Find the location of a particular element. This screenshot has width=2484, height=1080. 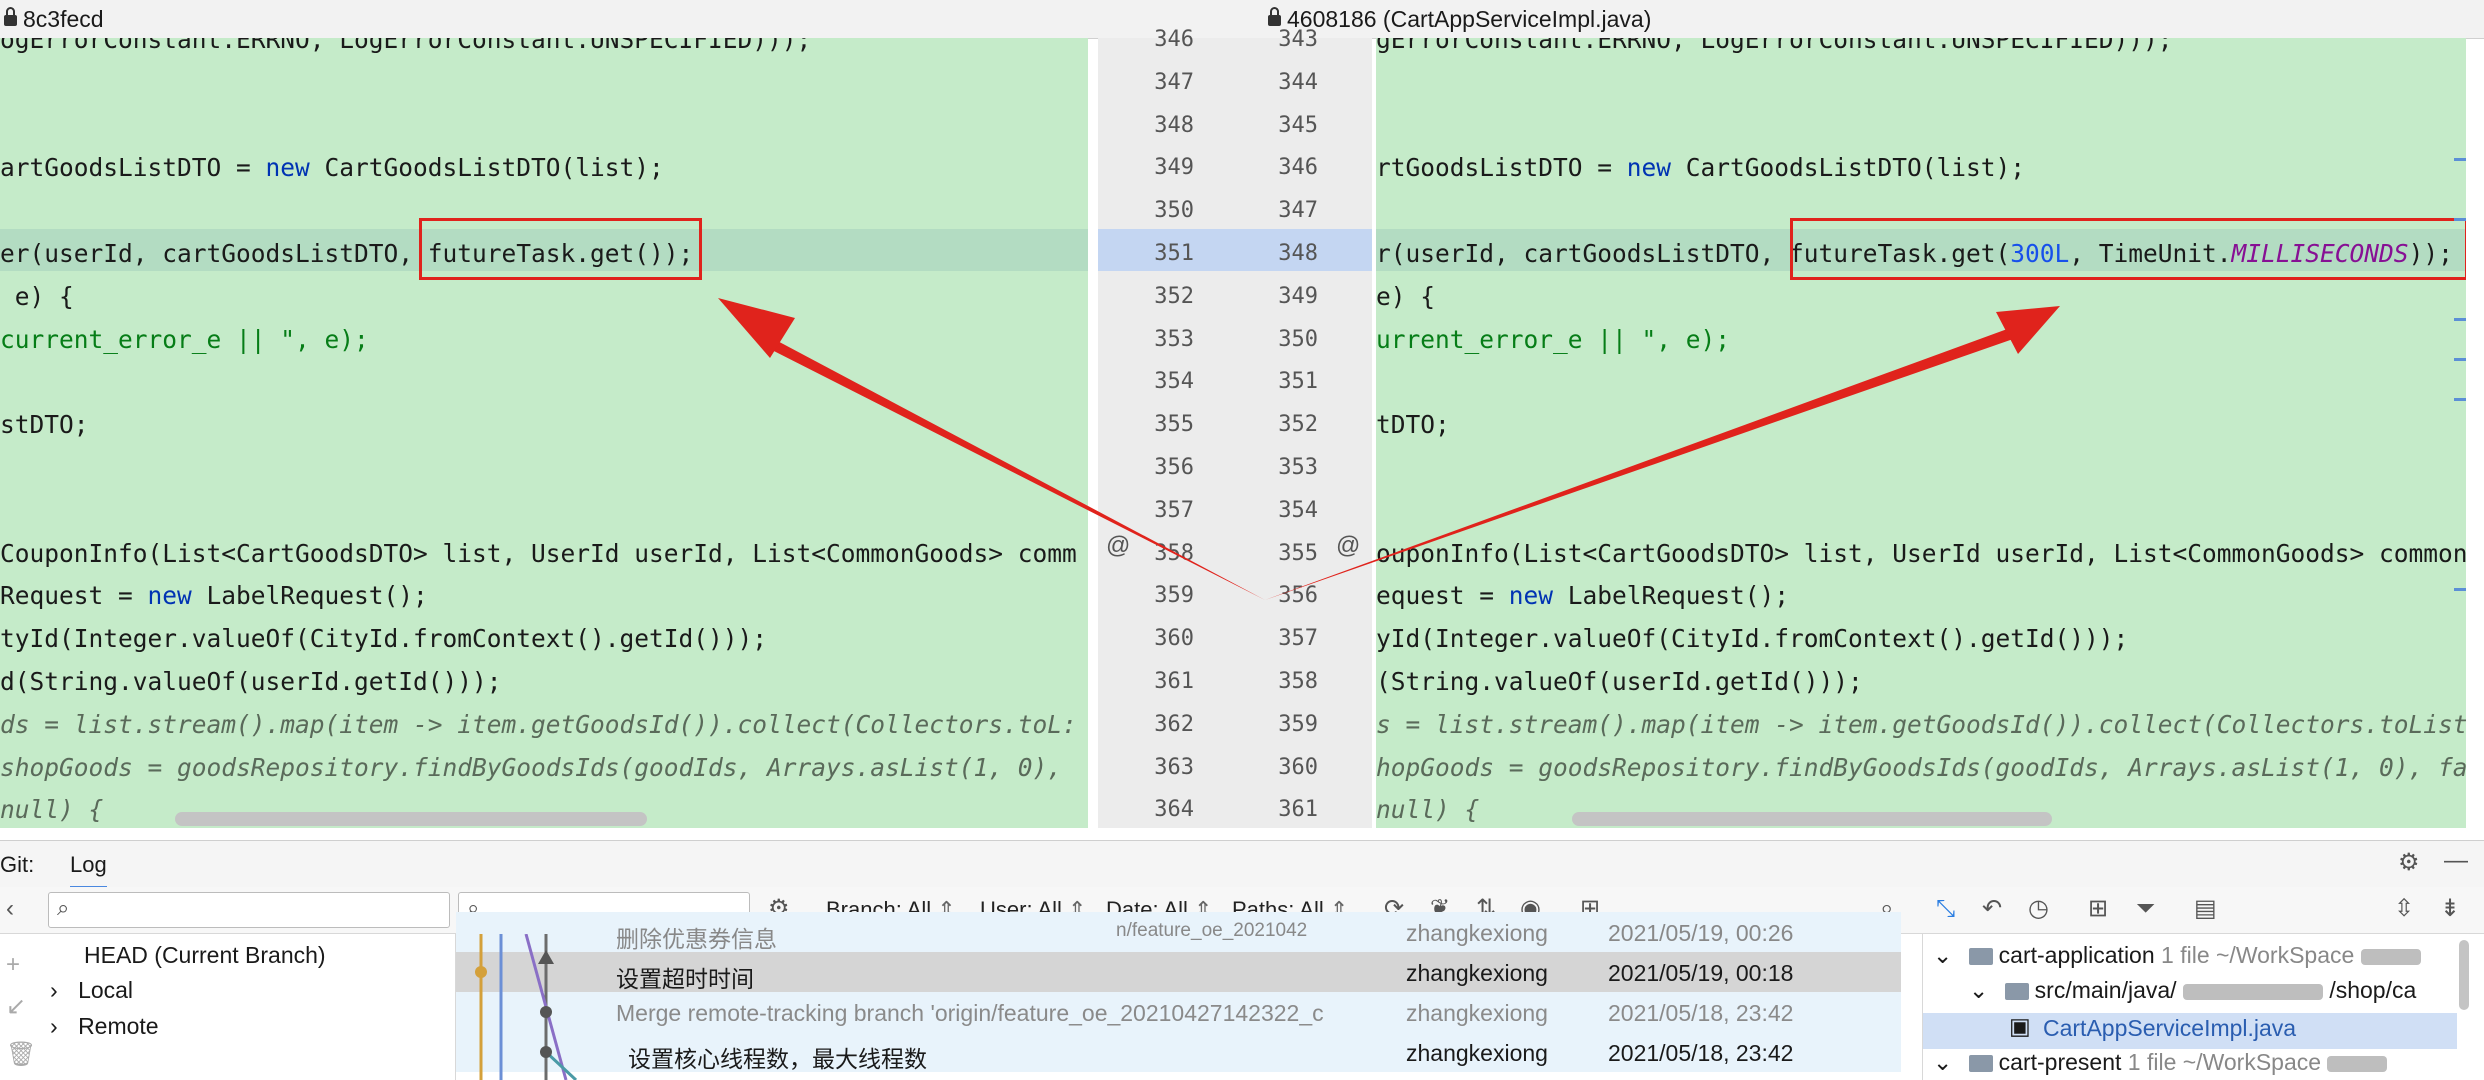

path-name: src/main/java/ is located at coordinates (2105, 990).